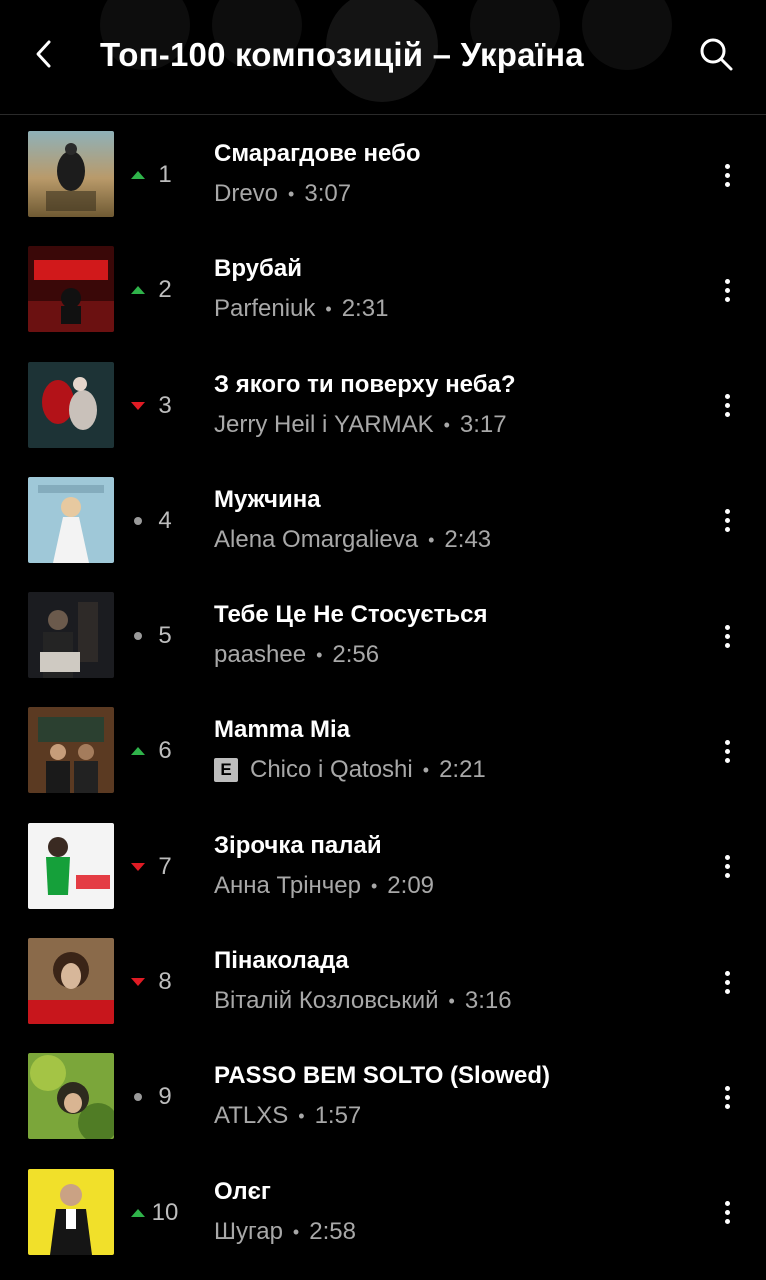  Describe the element at coordinates (248, 1231) in the screenshot. I see `track-artist: Шугар` at that location.